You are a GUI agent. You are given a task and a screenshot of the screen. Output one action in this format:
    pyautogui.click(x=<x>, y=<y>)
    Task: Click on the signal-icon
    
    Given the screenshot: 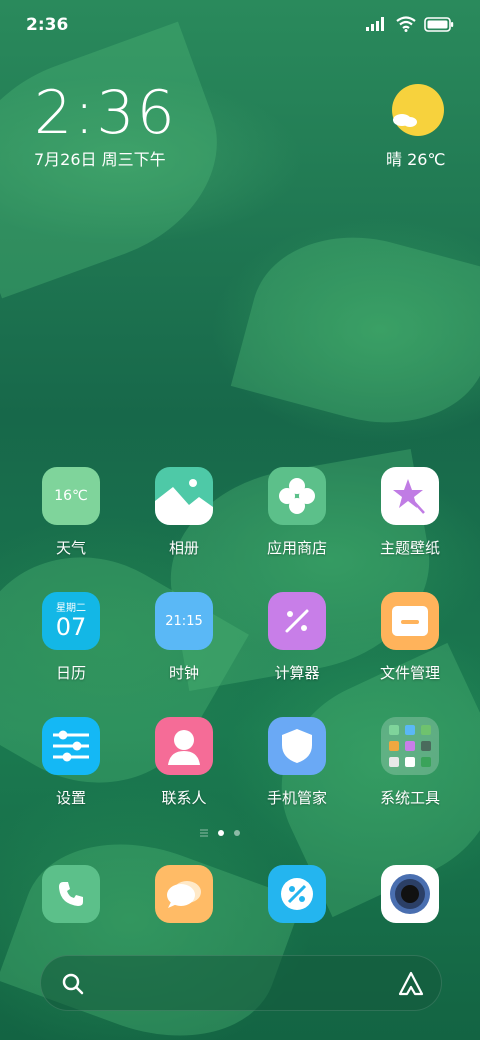 What is the action you would take?
    pyautogui.click(x=375, y=24)
    